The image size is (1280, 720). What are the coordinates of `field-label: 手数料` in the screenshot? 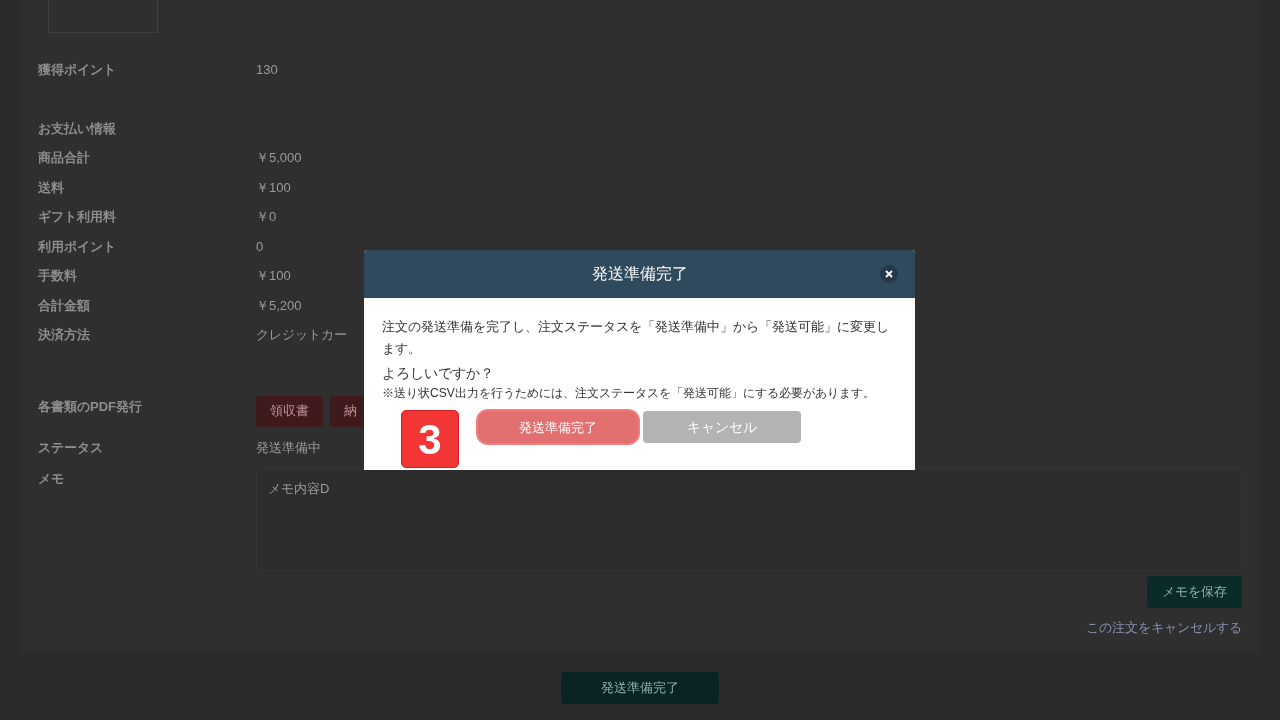 It's located at (58, 276).